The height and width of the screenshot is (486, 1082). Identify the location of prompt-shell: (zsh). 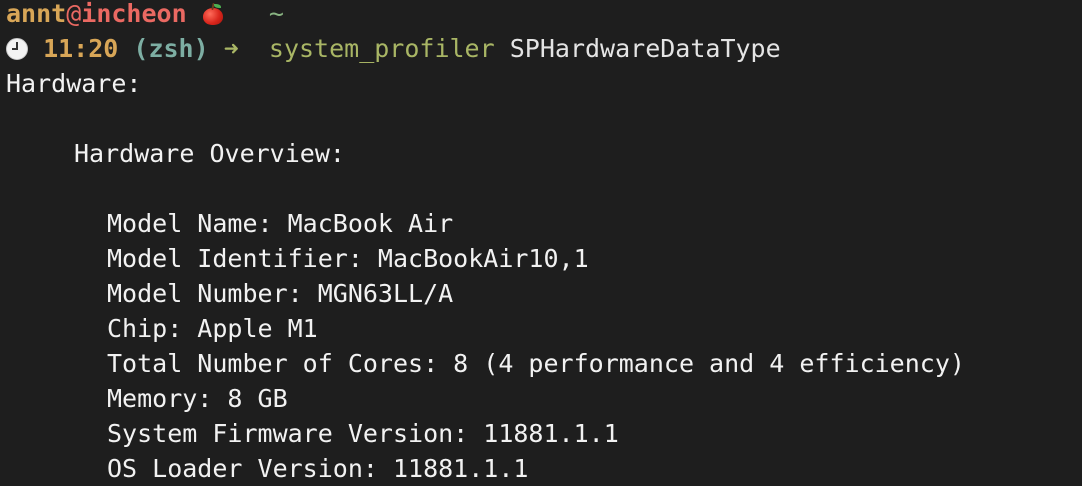
(171, 48).